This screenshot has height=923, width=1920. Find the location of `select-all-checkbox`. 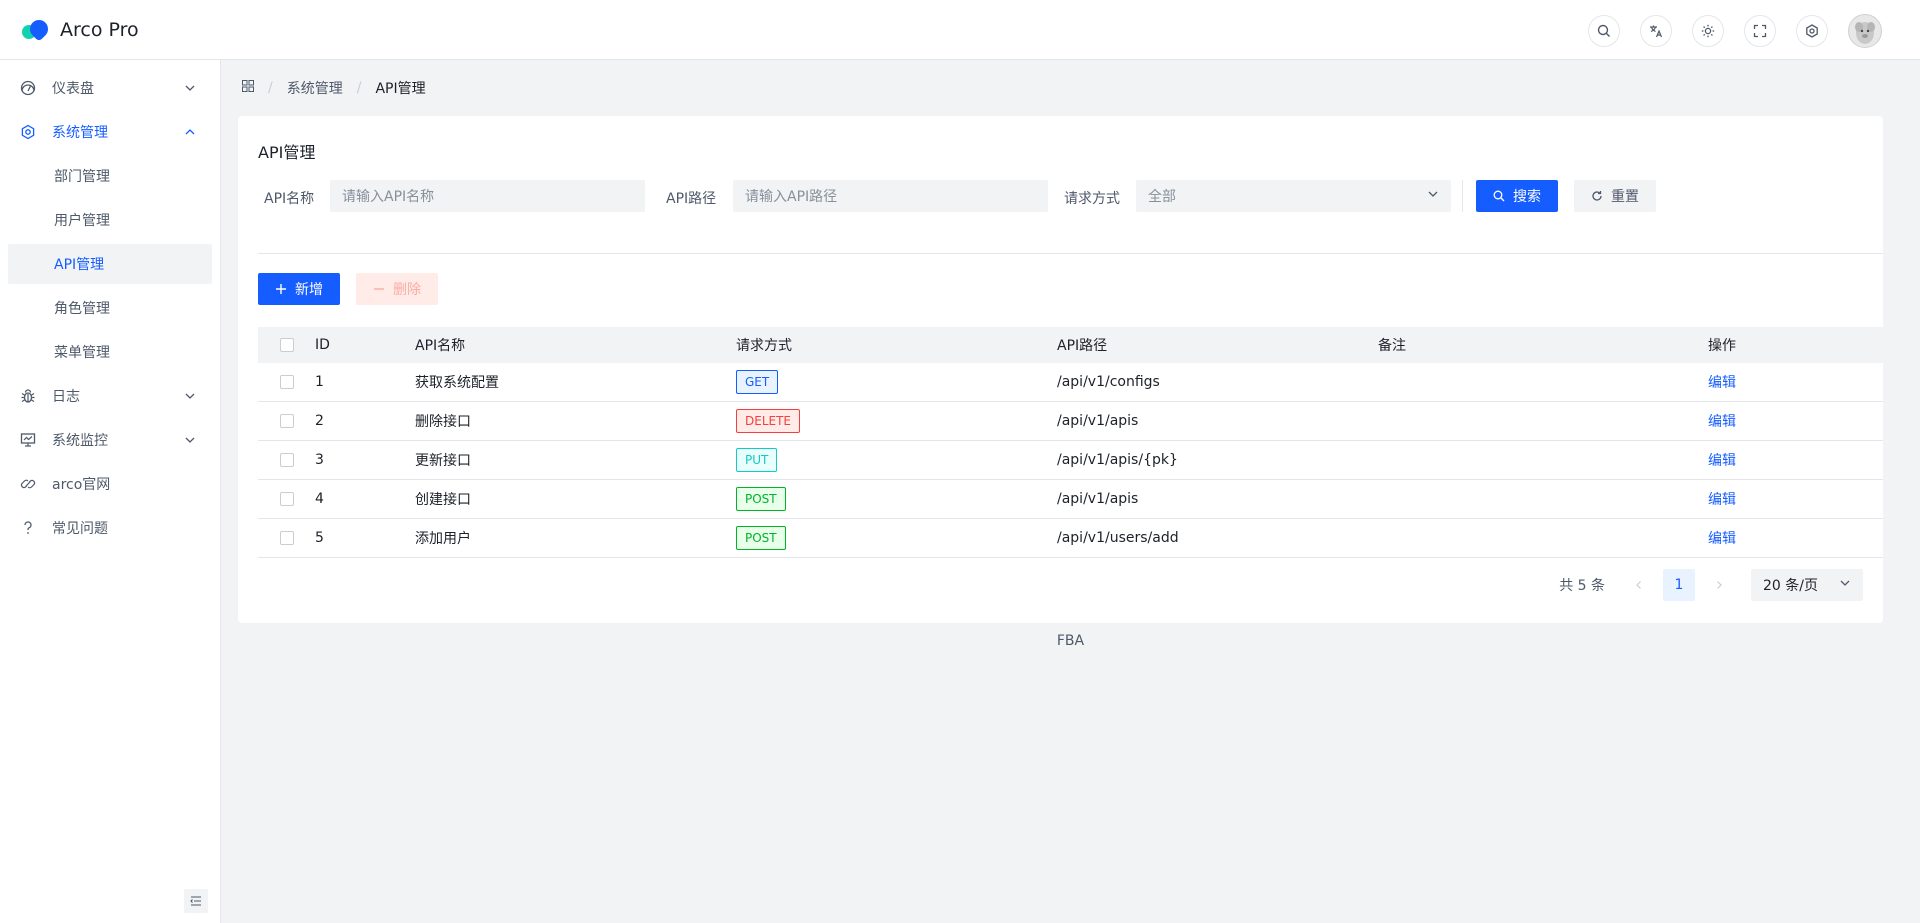

select-all-checkbox is located at coordinates (286, 345).